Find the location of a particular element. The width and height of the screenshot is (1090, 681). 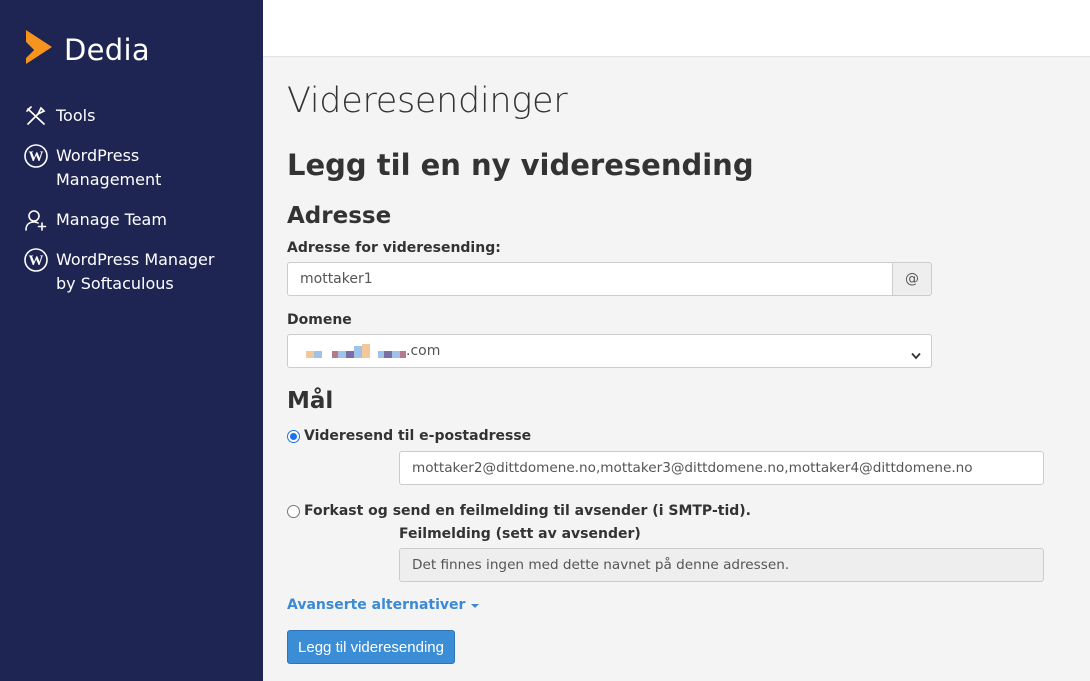

sidebar-item-label: Manage Team is located at coordinates (111, 219).